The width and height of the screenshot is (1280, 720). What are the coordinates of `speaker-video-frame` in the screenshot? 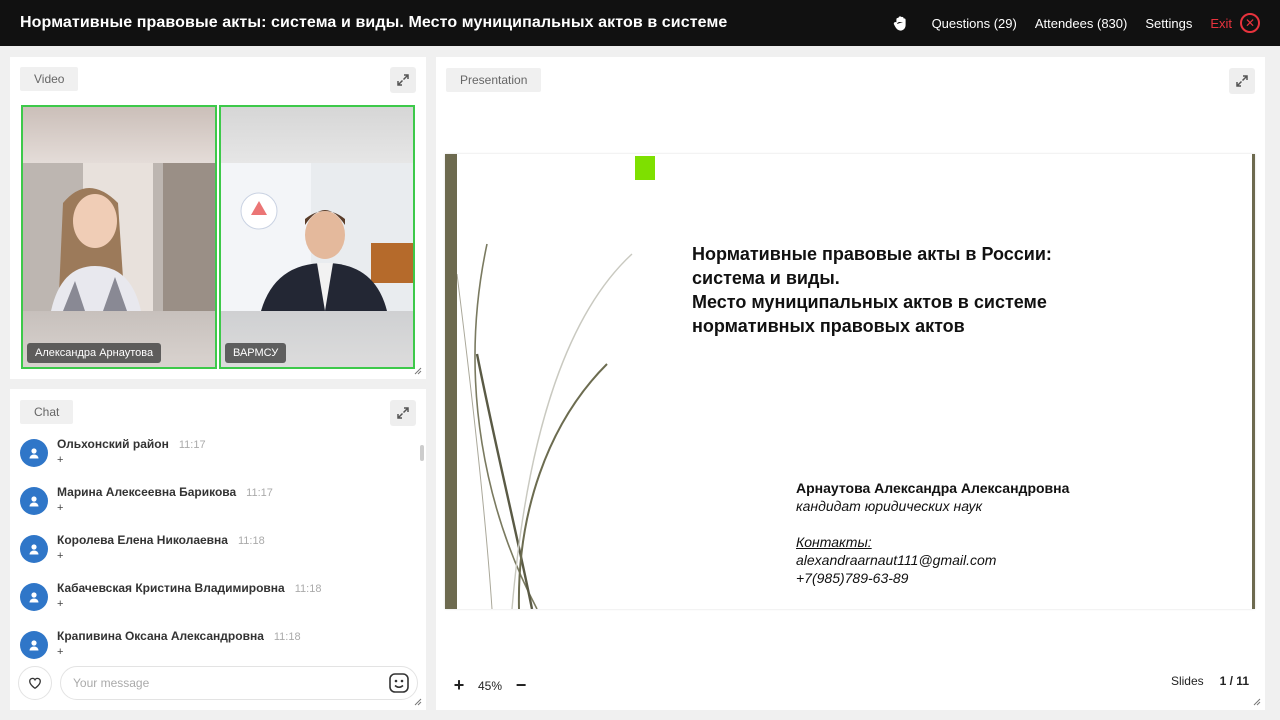 It's located at (119, 237).